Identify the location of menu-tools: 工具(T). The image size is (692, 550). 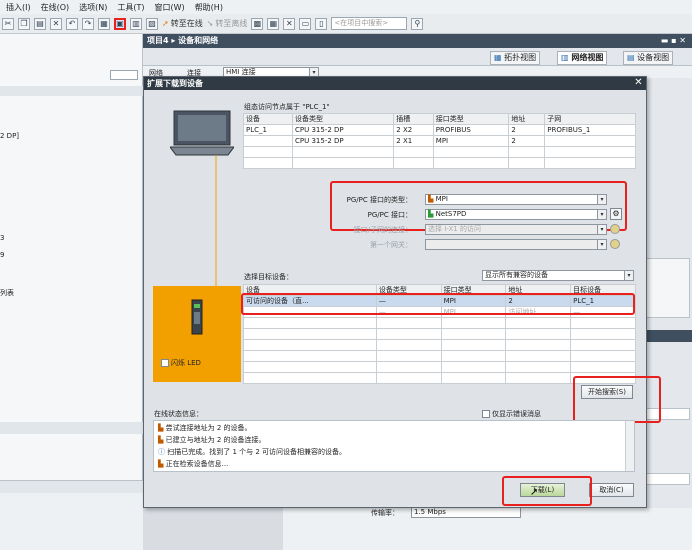
(130, 7).